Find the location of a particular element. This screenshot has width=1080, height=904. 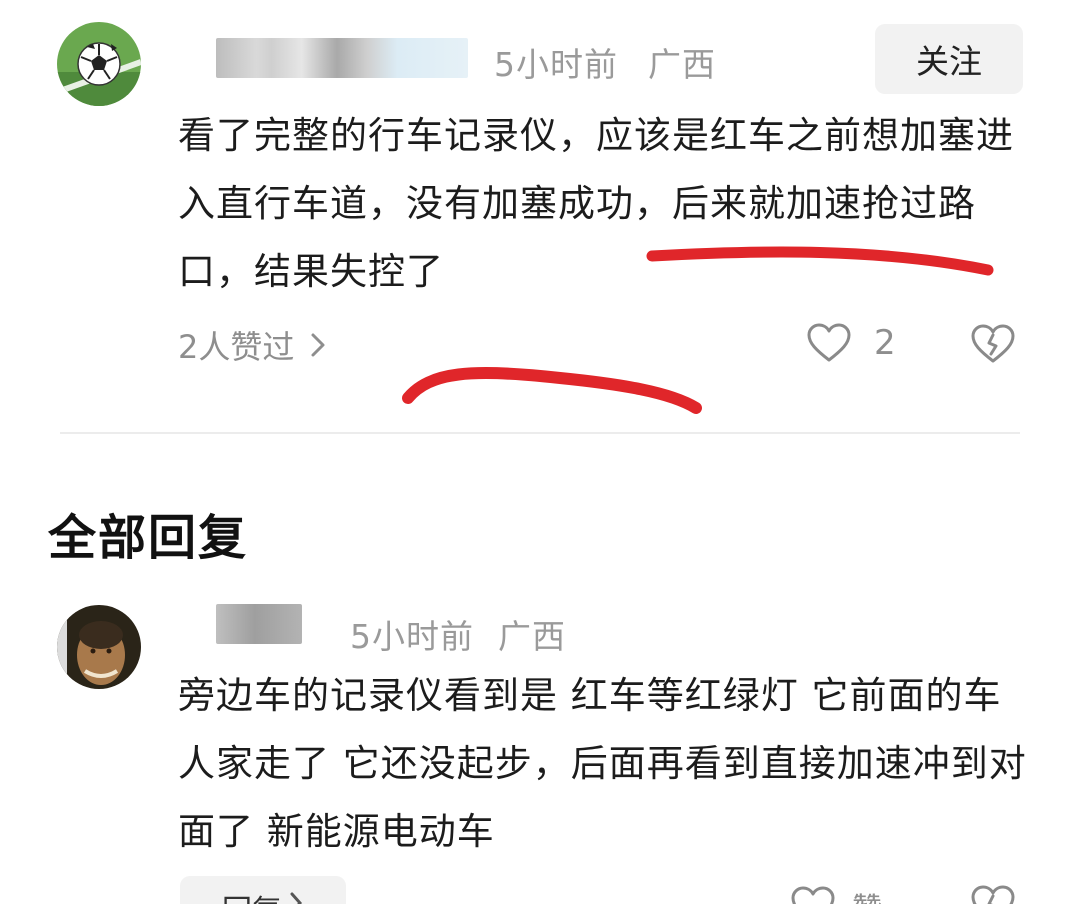

divider is located at coordinates (540, 433).